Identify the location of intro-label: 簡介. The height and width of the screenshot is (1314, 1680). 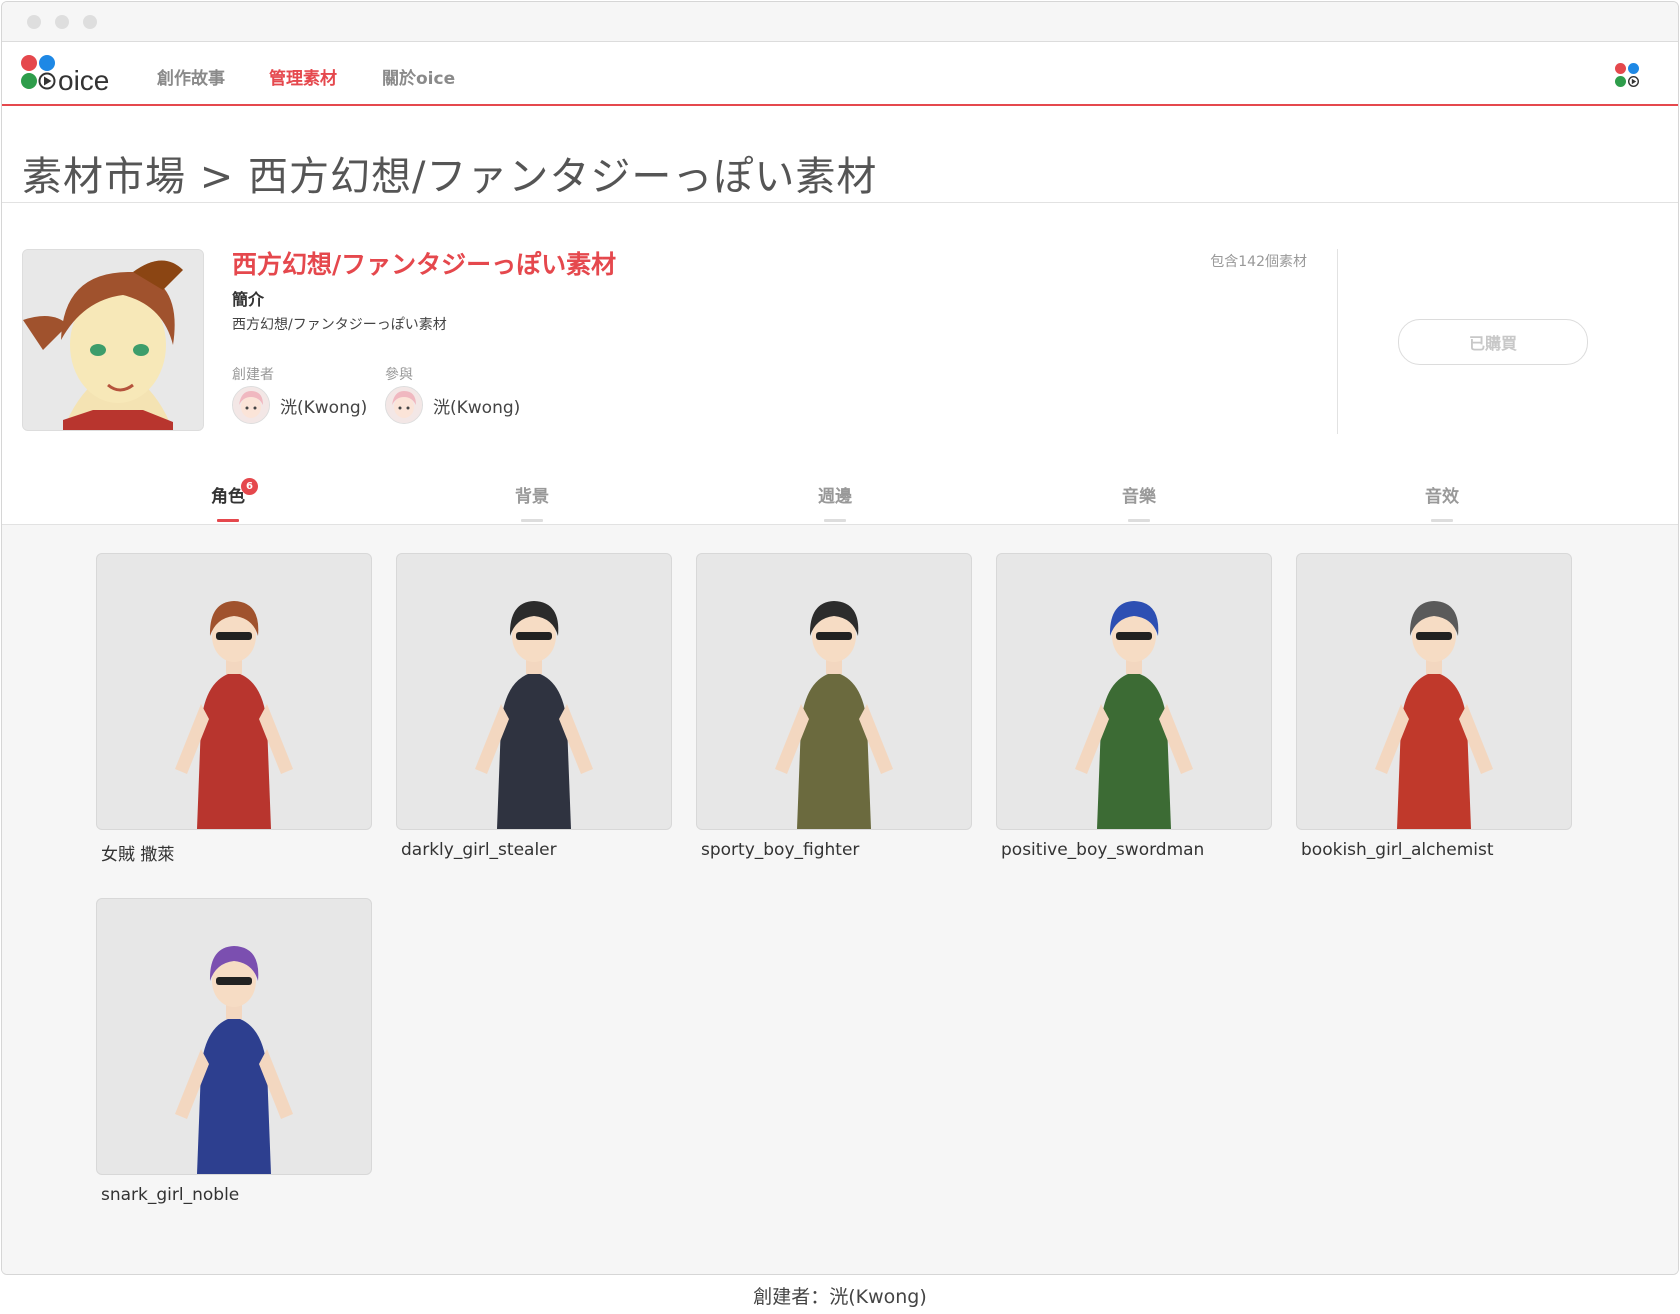
(248, 299).